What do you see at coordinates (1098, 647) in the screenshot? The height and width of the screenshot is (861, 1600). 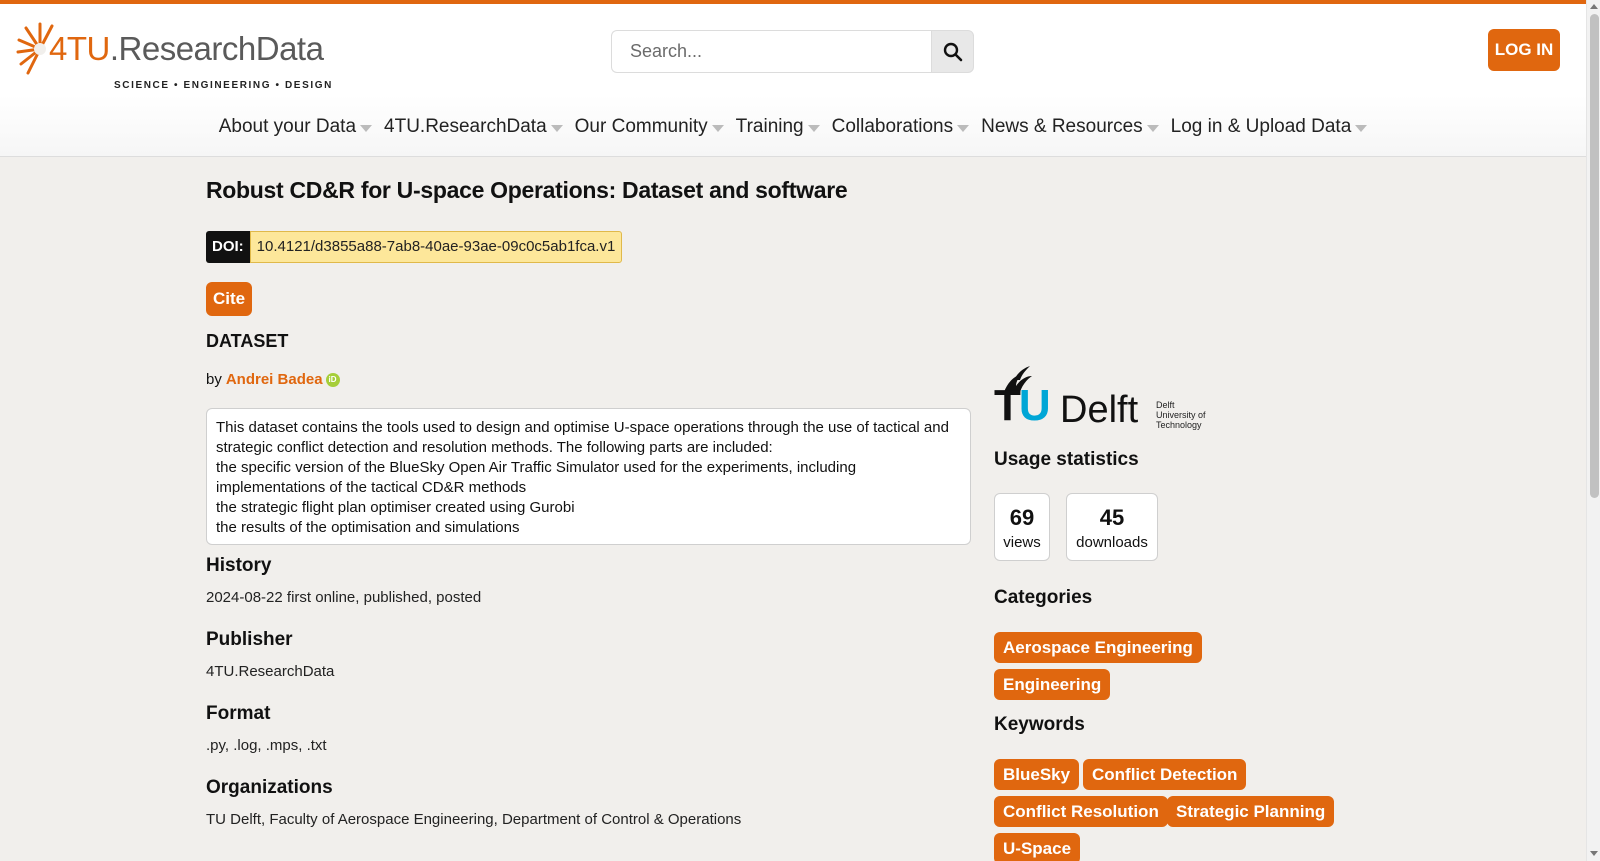 I see `category-tag: Aerospace Engineering` at bounding box center [1098, 647].